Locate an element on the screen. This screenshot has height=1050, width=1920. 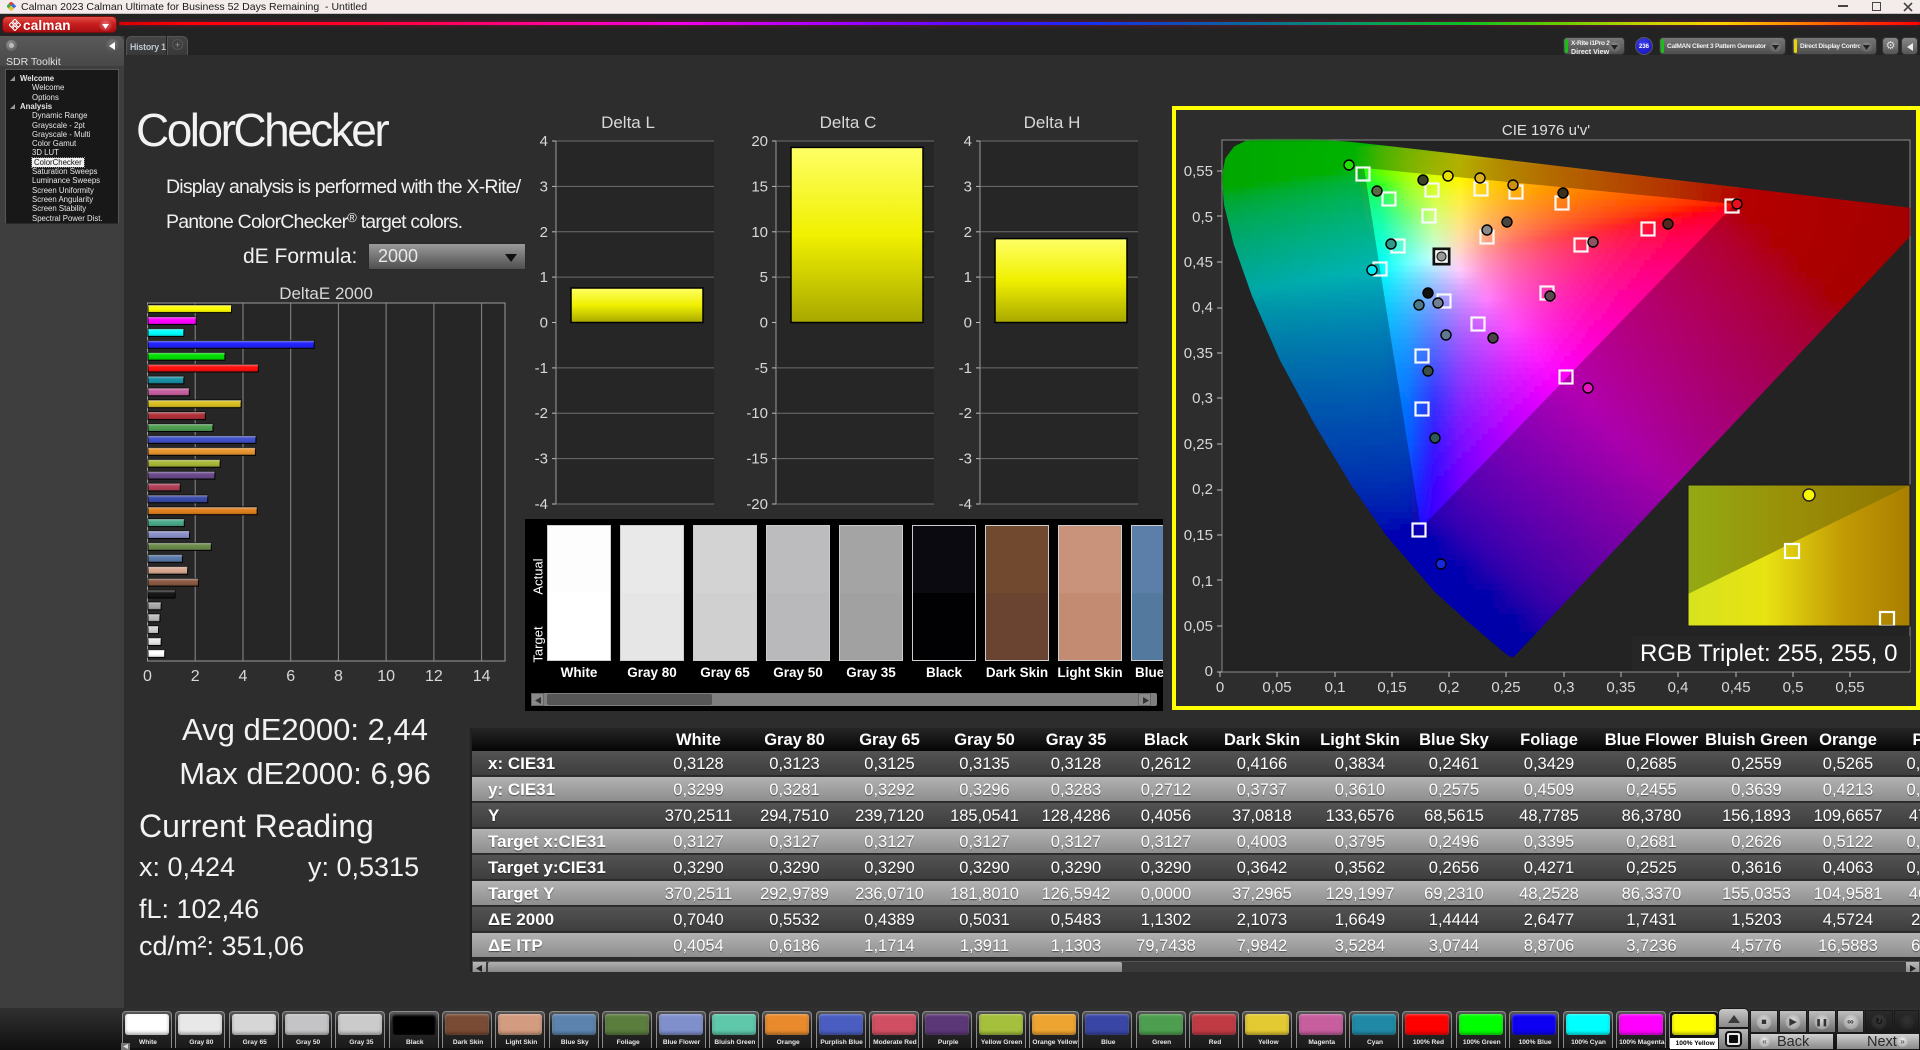
svg-text: RGB Triplet: 255, 255, 0 is located at coordinates (1768, 653).